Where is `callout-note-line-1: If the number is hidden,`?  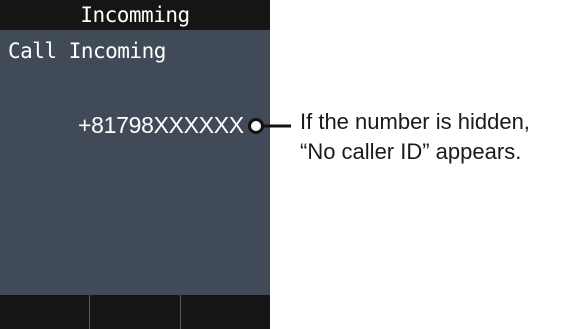
callout-note-line-1: If the number is hidden, is located at coordinates (415, 121).